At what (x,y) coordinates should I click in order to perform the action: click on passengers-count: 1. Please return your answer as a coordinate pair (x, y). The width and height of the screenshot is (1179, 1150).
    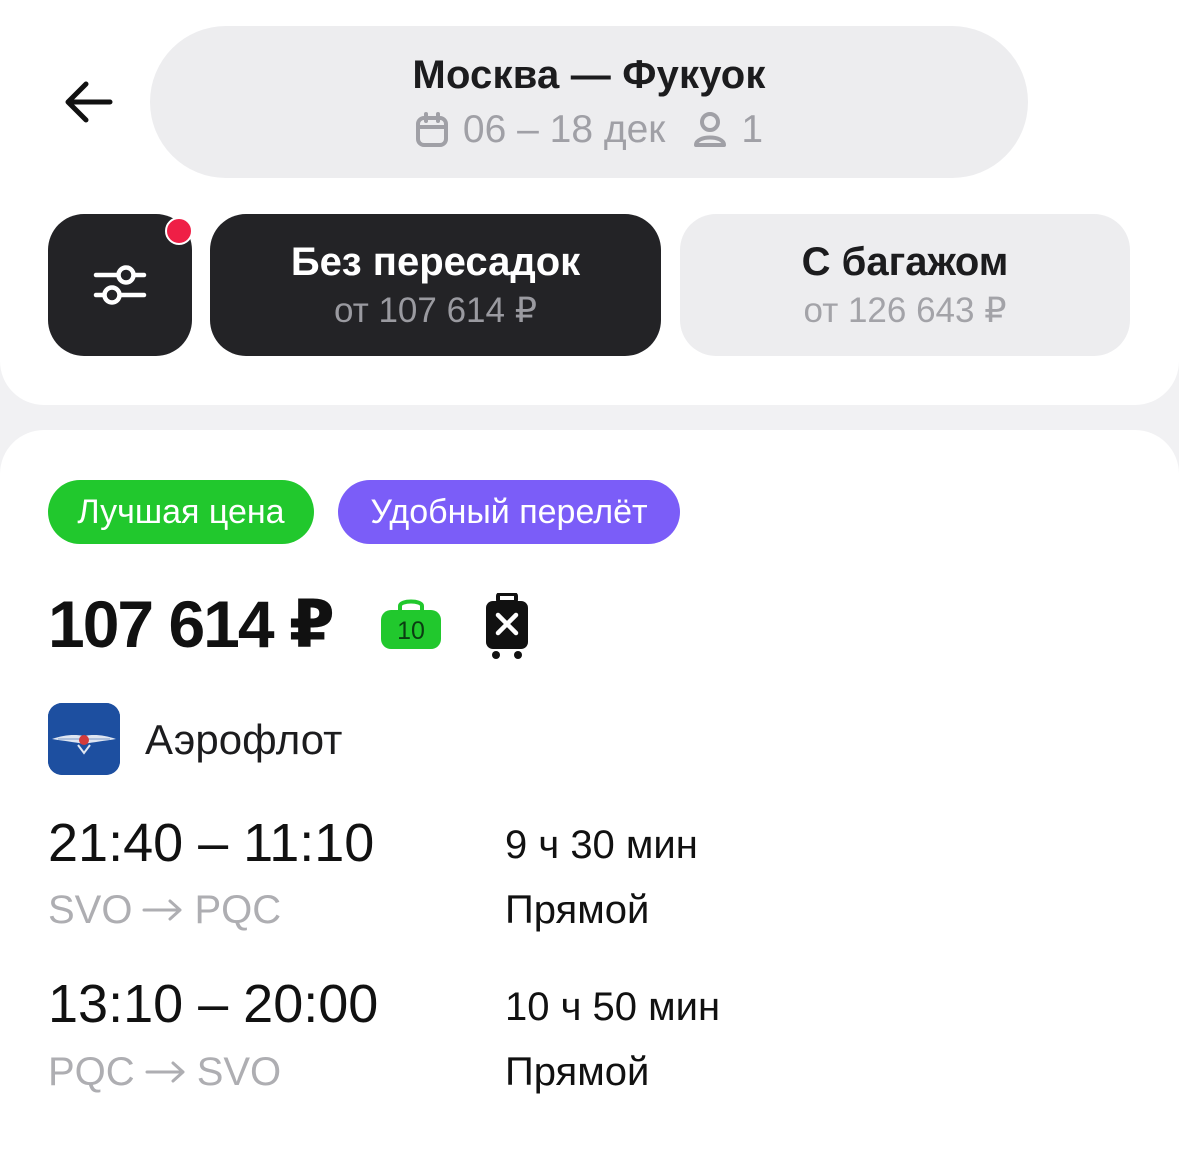
    Looking at the image, I should click on (752, 129).